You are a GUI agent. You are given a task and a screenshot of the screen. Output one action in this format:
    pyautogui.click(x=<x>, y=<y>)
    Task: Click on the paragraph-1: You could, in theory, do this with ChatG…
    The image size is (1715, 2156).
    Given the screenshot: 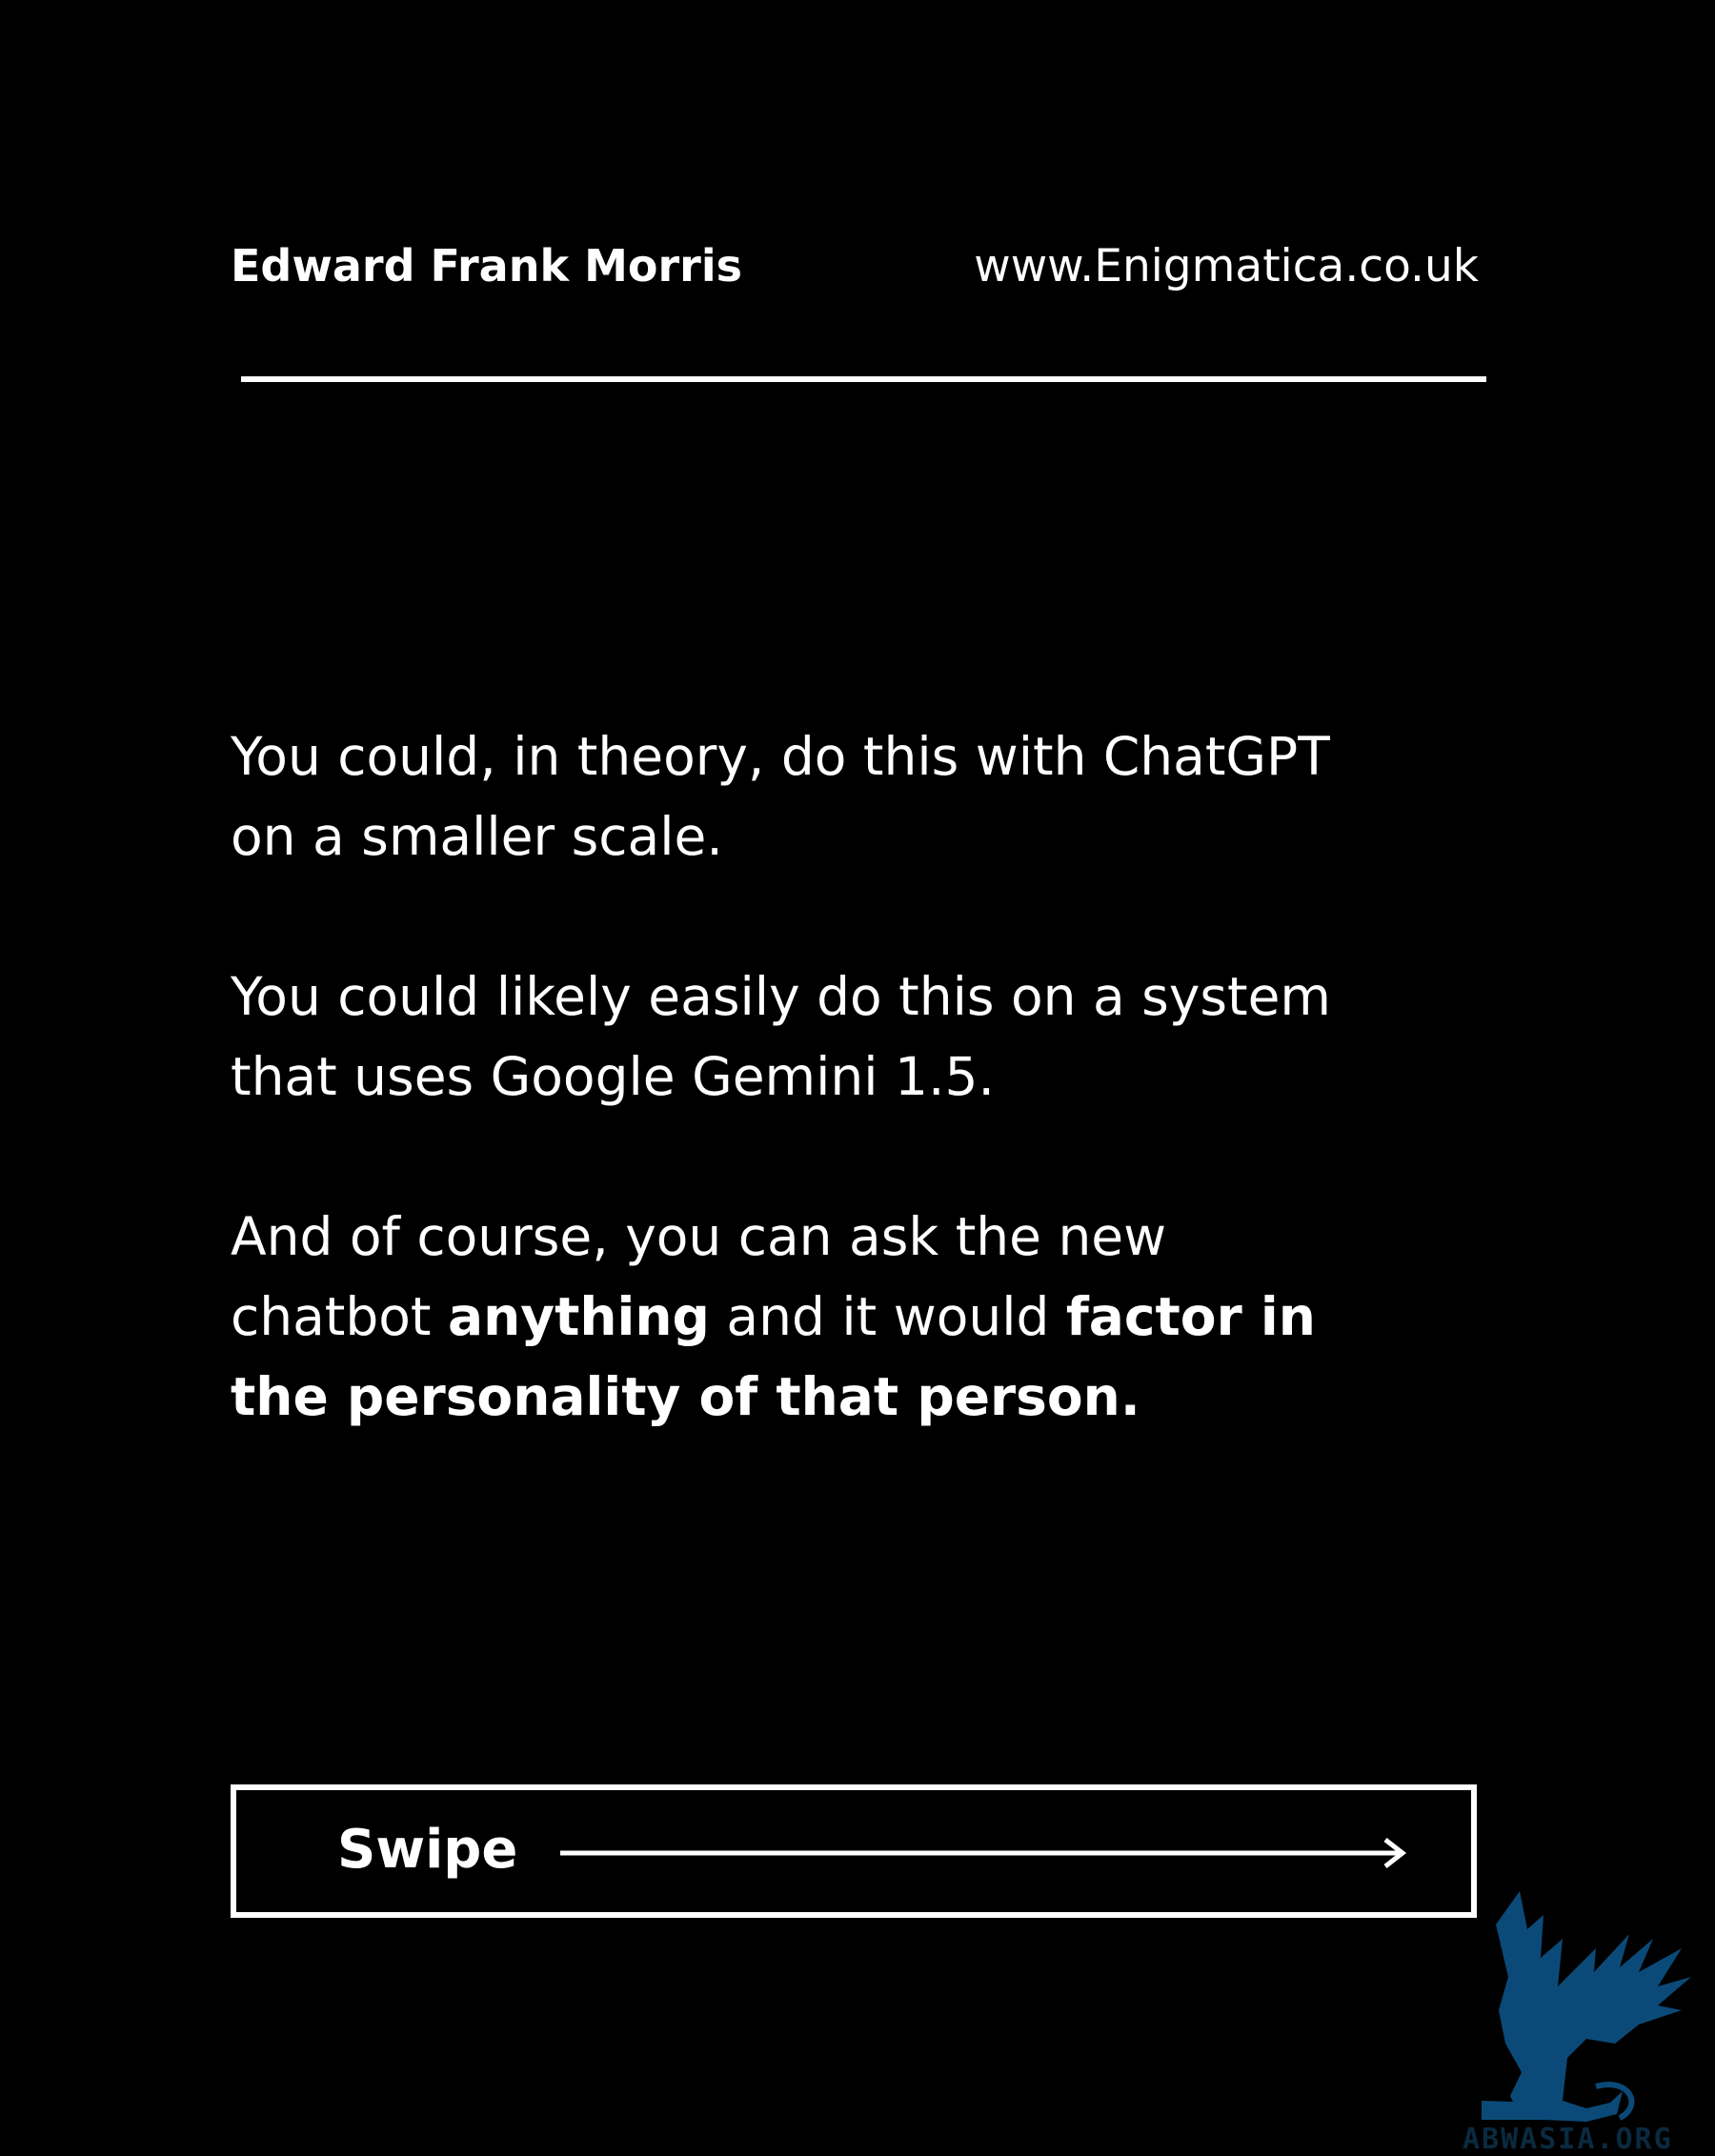 What is the action you would take?
    pyautogui.click(x=821, y=796)
    